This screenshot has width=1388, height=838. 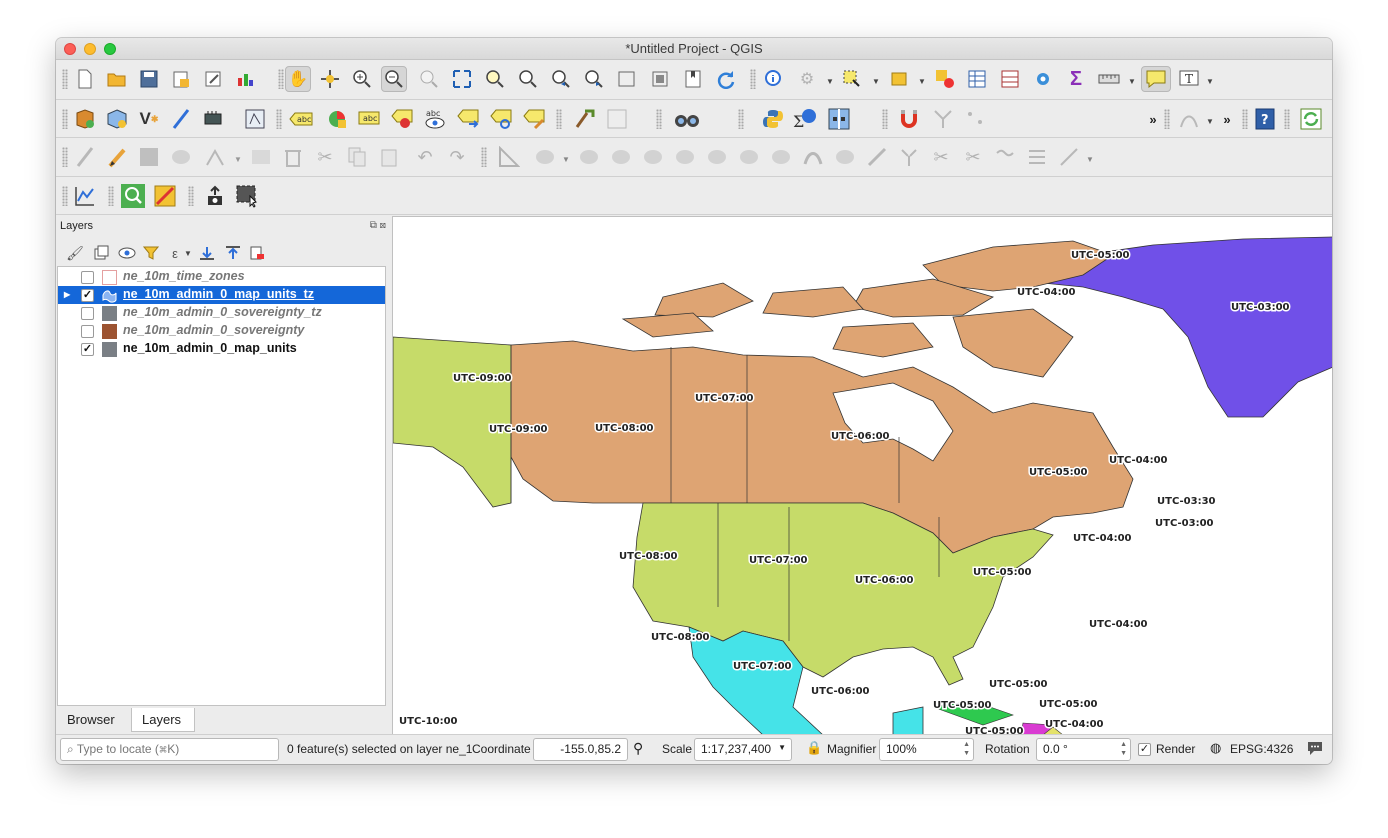 What do you see at coordinates (926, 749) in the screenshot?
I see `magnifier-spinbox: 100% ▲ ▼` at bounding box center [926, 749].